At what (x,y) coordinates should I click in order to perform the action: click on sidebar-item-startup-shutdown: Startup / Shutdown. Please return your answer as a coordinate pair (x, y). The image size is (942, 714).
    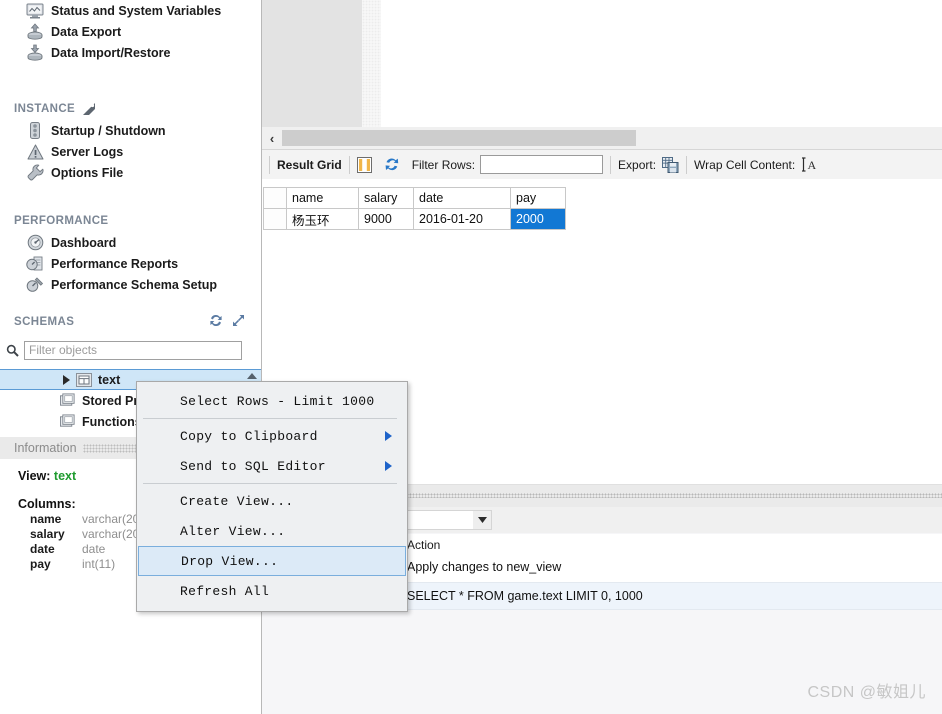
    Looking at the image, I should click on (130, 130).